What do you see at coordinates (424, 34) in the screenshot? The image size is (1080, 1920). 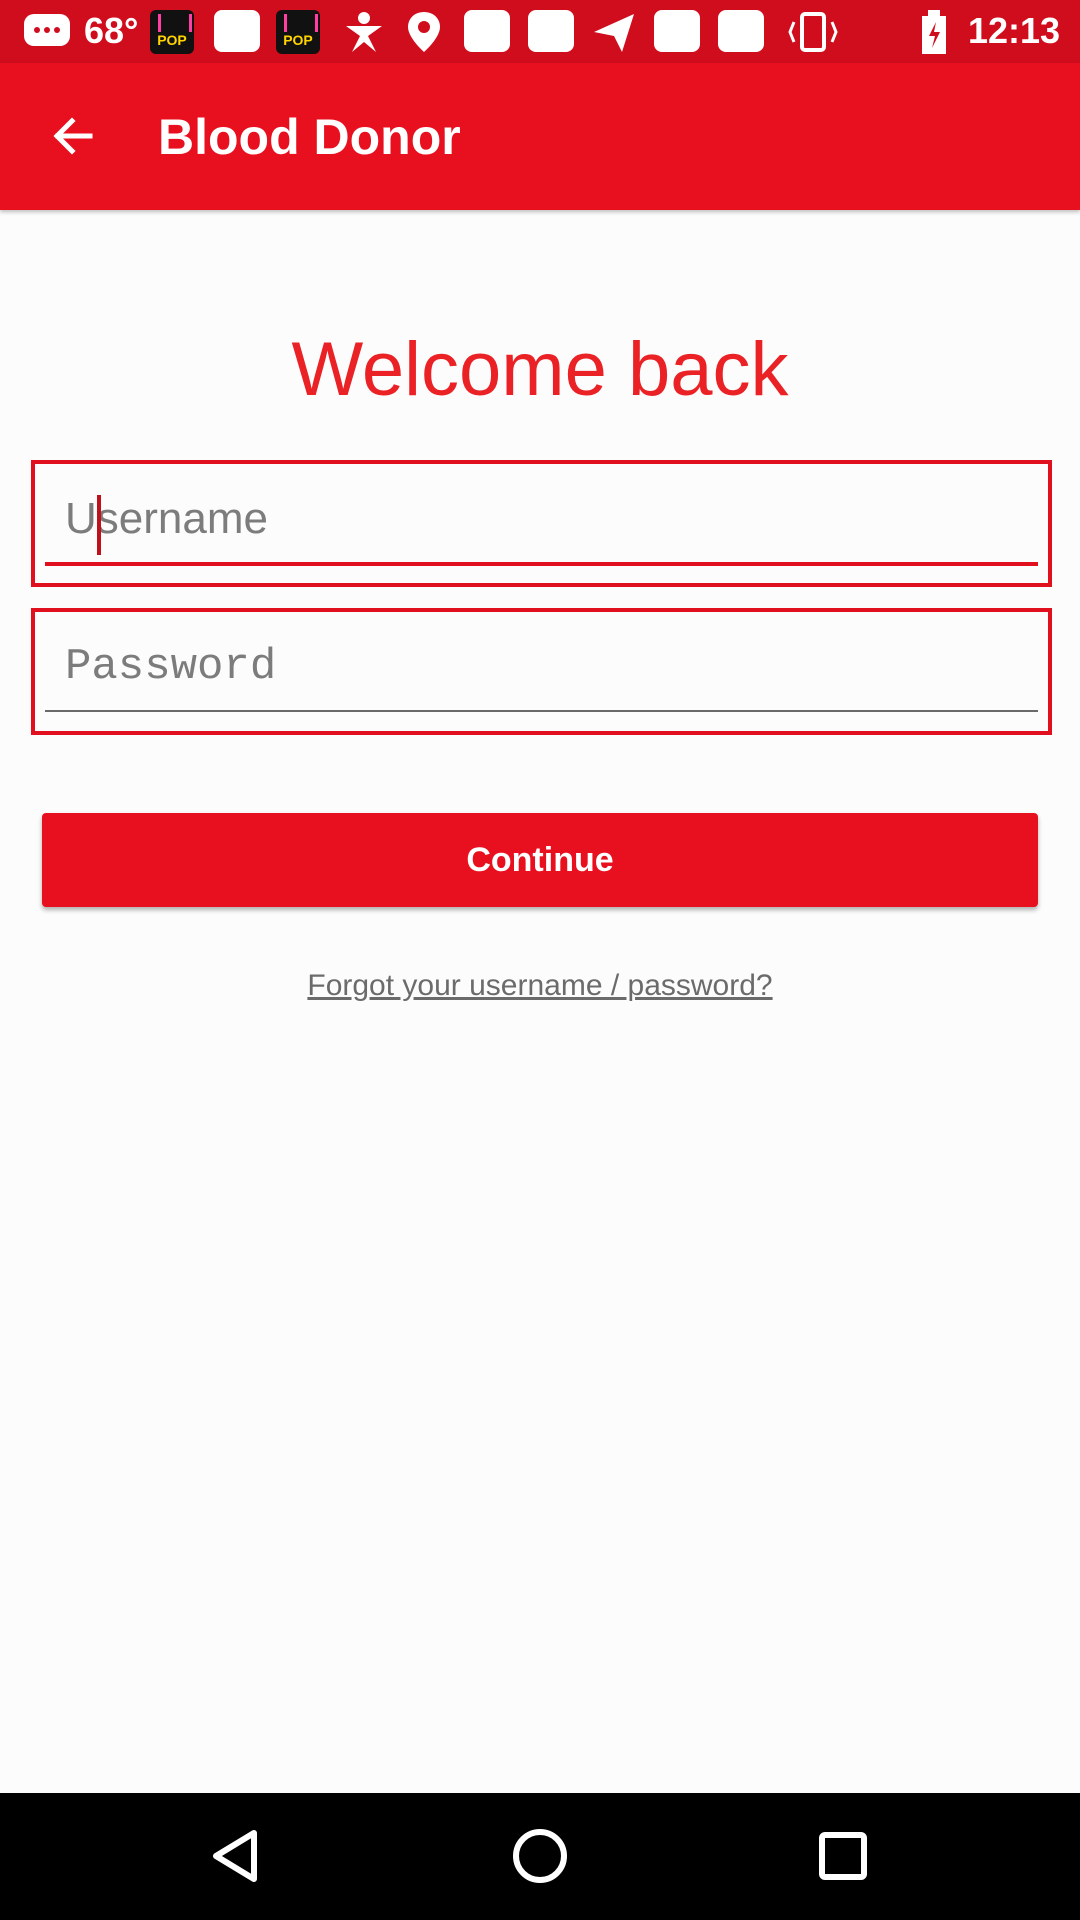 I see `location-icon` at bounding box center [424, 34].